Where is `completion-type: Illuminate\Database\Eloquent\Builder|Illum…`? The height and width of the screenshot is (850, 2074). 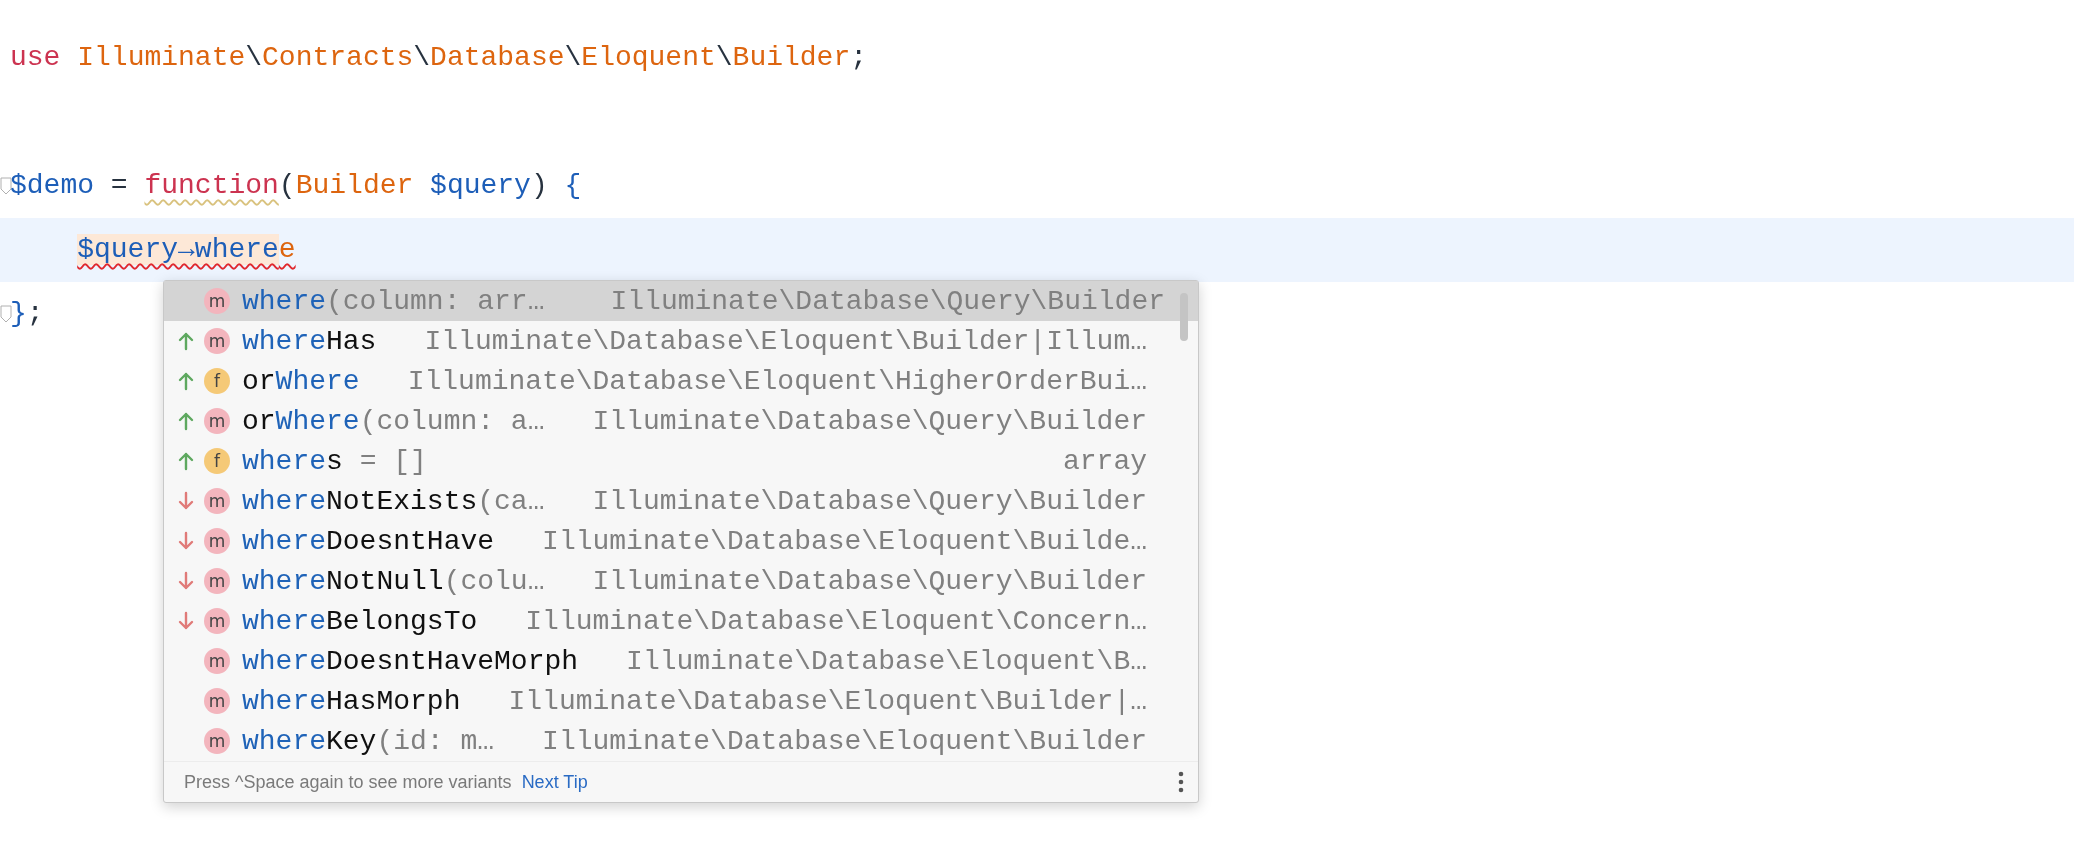
completion-type: Illuminate\Database\Eloquent\Builder|Illum… is located at coordinates (785, 341).